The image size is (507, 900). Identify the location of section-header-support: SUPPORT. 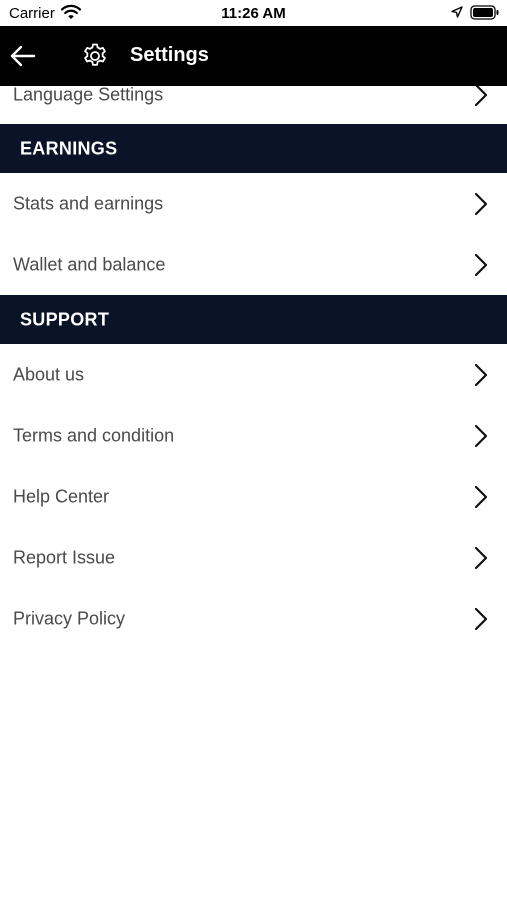
(253, 319).